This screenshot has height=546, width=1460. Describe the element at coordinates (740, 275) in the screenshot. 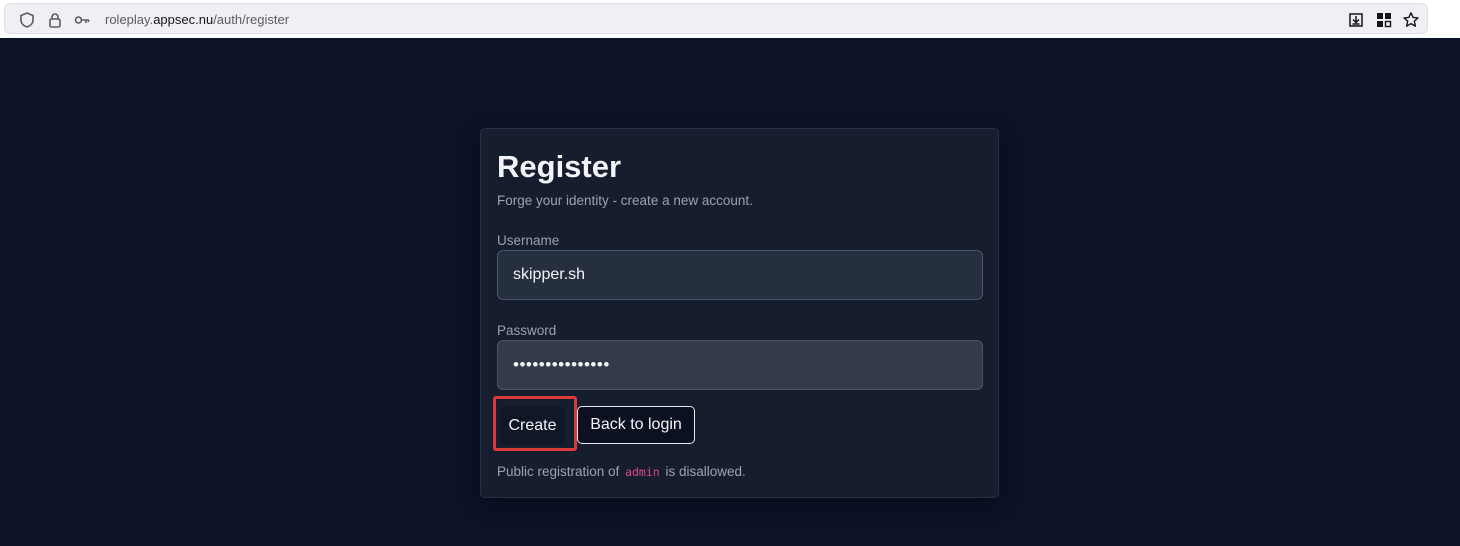

I see `username-input: skipper.sh` at that location.